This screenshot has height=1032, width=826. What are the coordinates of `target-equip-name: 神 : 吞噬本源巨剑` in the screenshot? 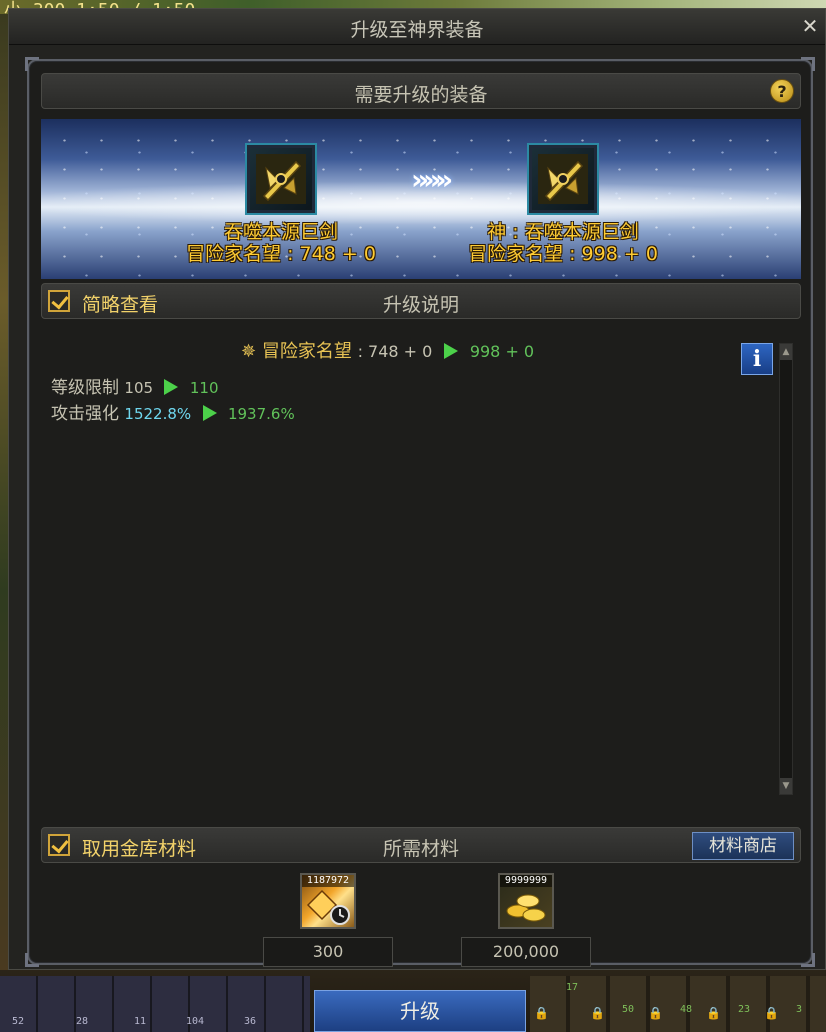 It's located at (563, 232).